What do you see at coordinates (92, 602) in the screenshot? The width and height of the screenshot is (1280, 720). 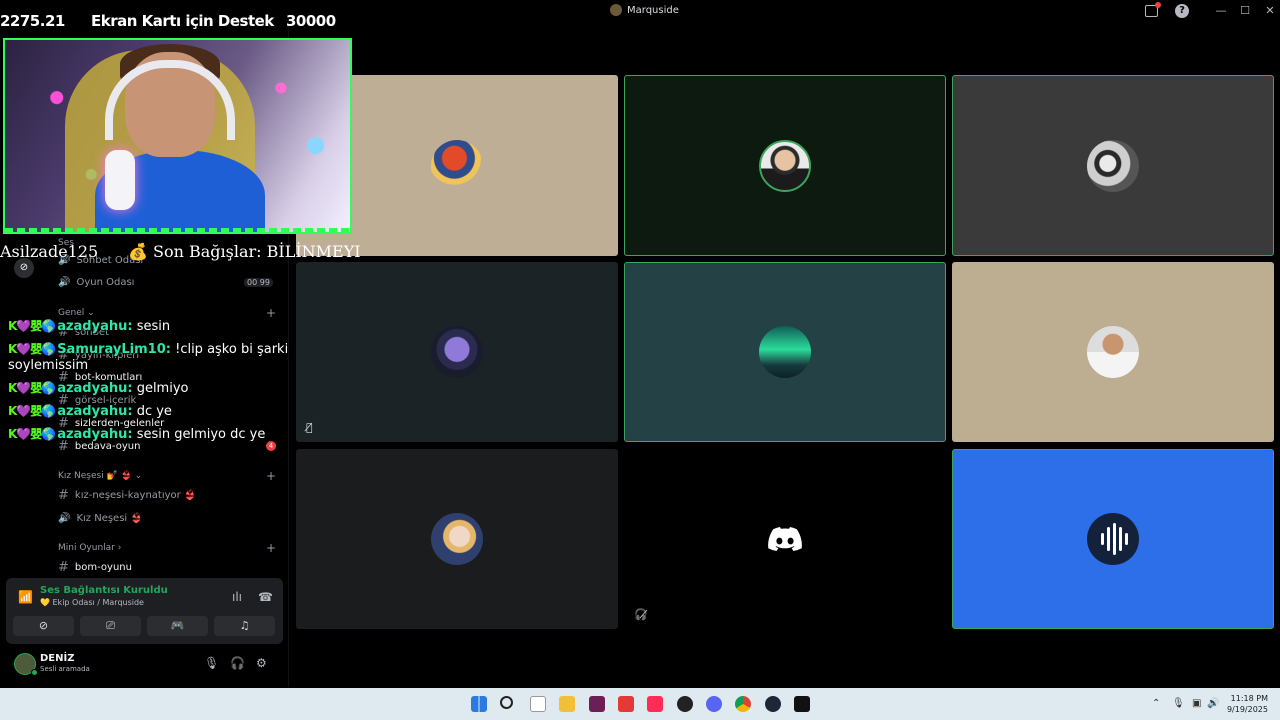 I see `voice-room: 💛 Ekip Odası / Marquside` at bounding box center [92, 602].